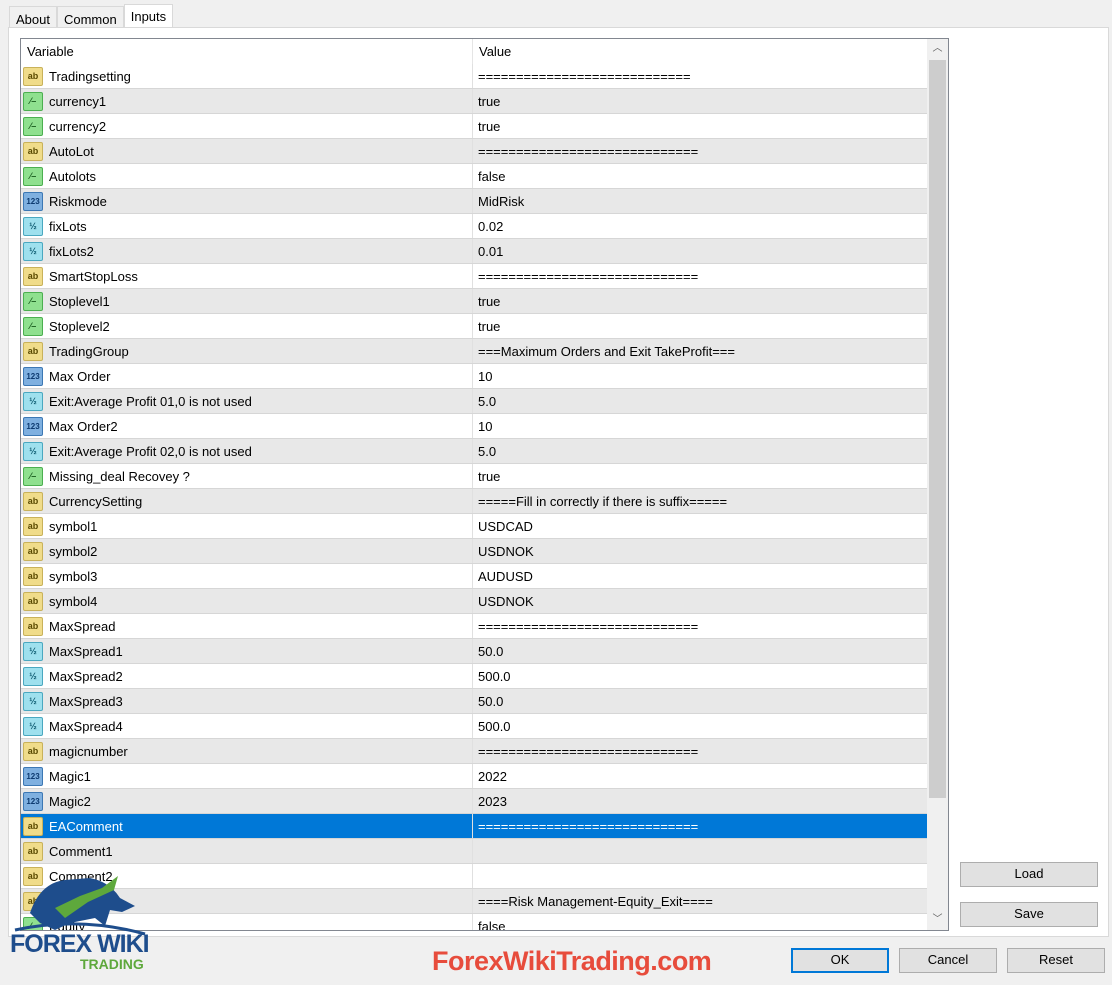  I want to click on table-row: 123 Magic2 2023, so click(474, 801).